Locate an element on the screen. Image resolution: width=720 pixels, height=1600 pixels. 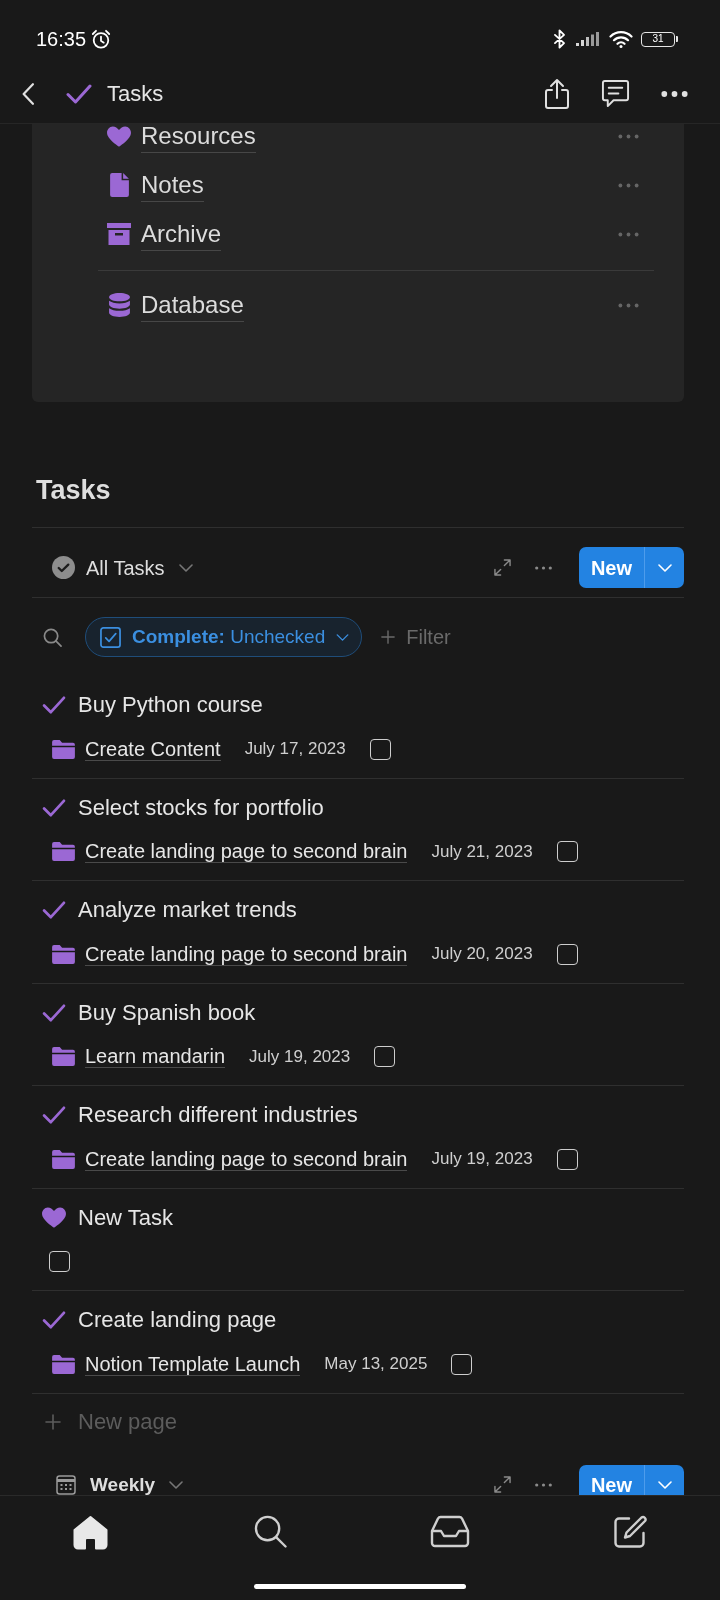
more-button is located at coordinates (674, 93).